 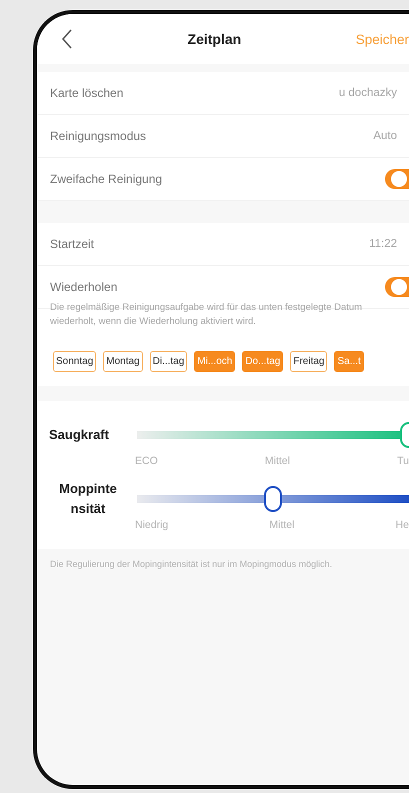 I want to click on setting-label: Zweifache Reinigung, so click(x=106, y=179).